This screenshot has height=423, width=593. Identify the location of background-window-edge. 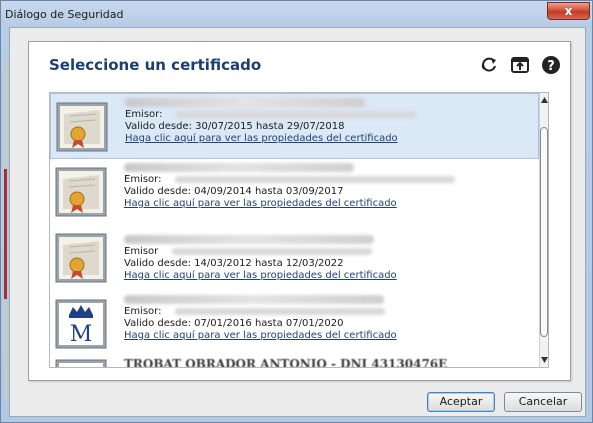
(5, 231).